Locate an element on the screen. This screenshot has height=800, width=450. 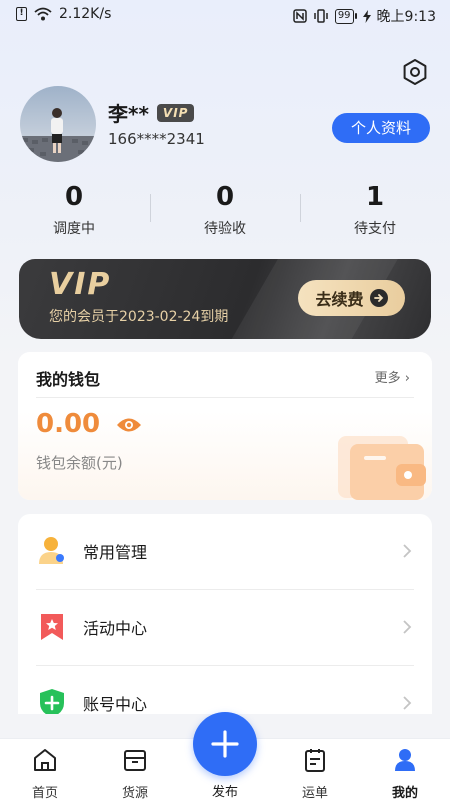
wifi-icon is located at coordinates (43, 14).